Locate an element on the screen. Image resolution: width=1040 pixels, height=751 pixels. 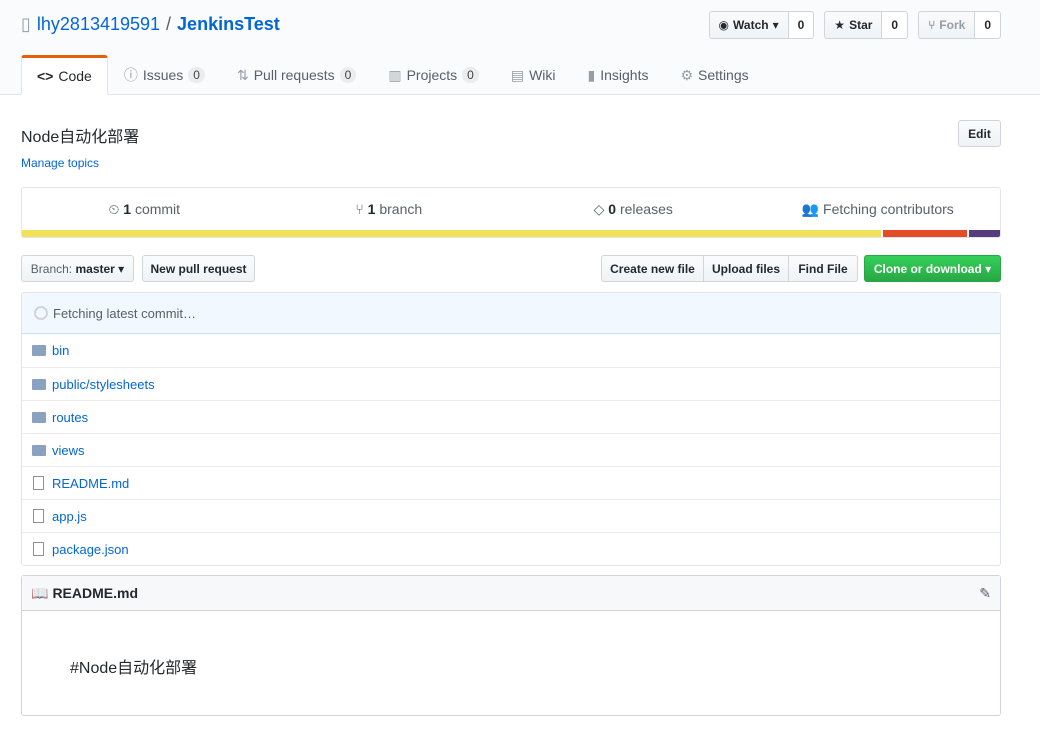
file-row: package.json is located at coordinates (511, 548).